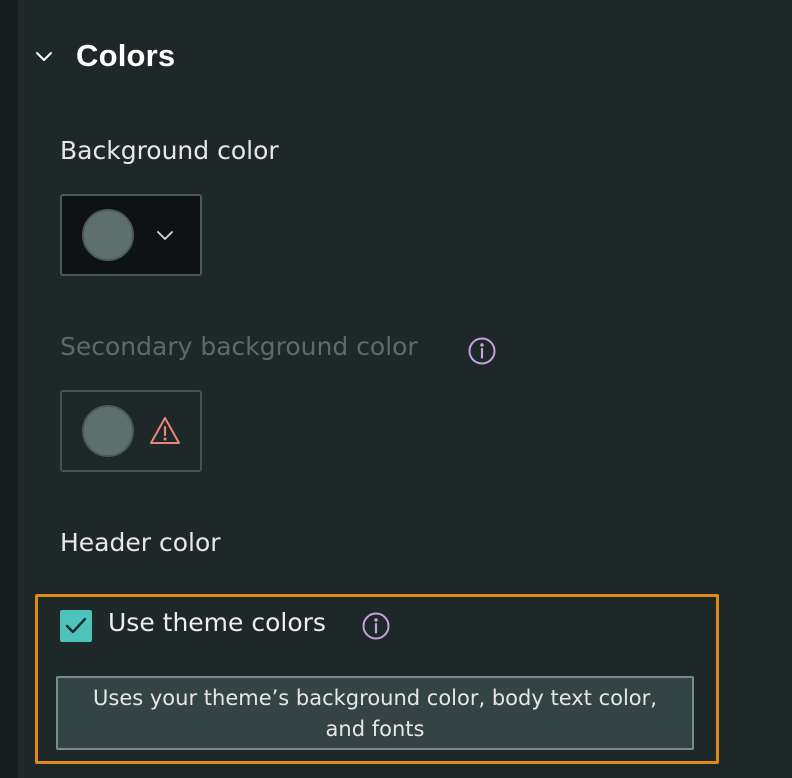  I want to click on background-color-label: Background color, so click(169, 150).